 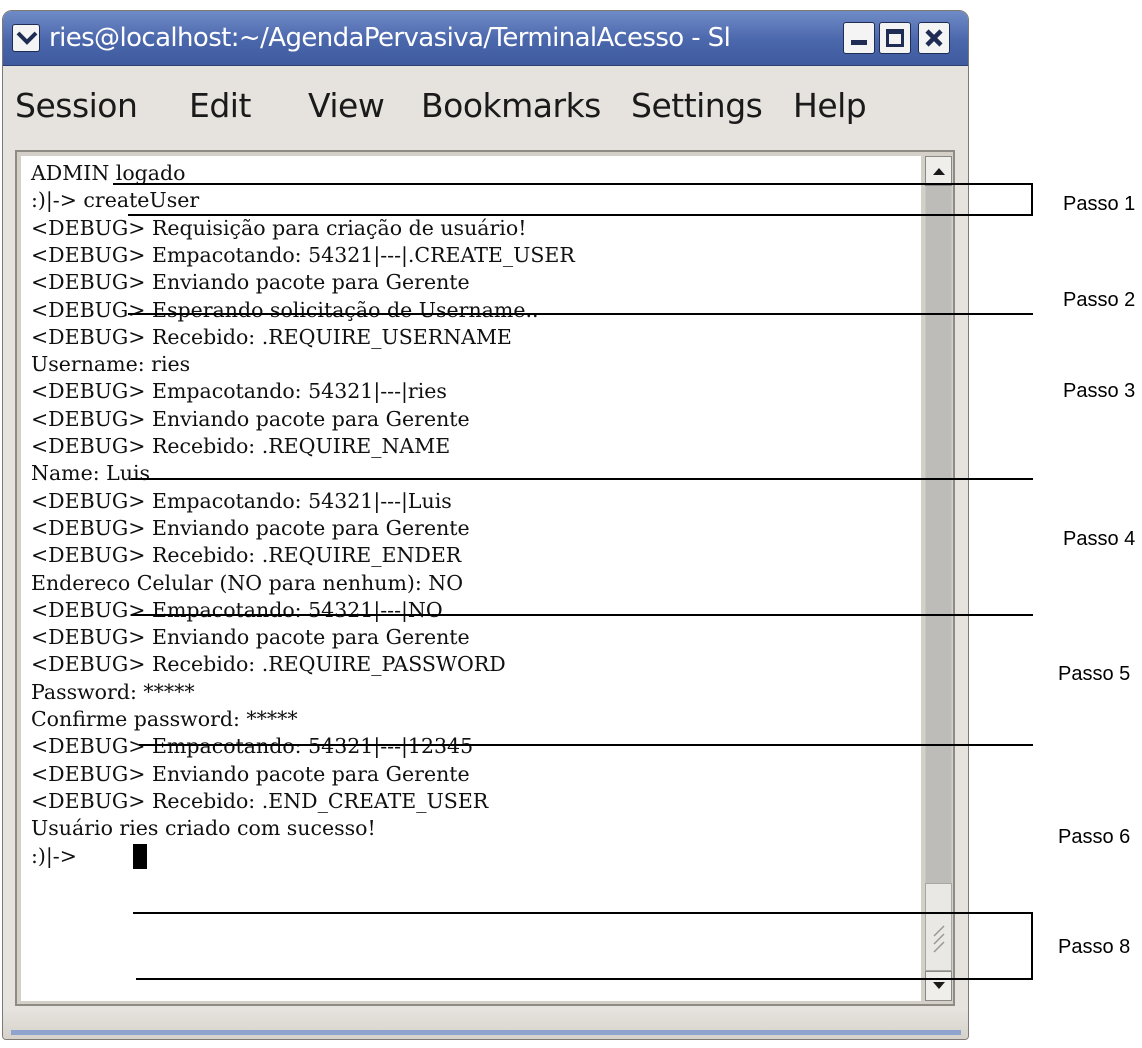 What do you see at coordinates (1094, 674) in the screenshot?
I see `step-label: Passo 5` at bounding box center [1094, 674].